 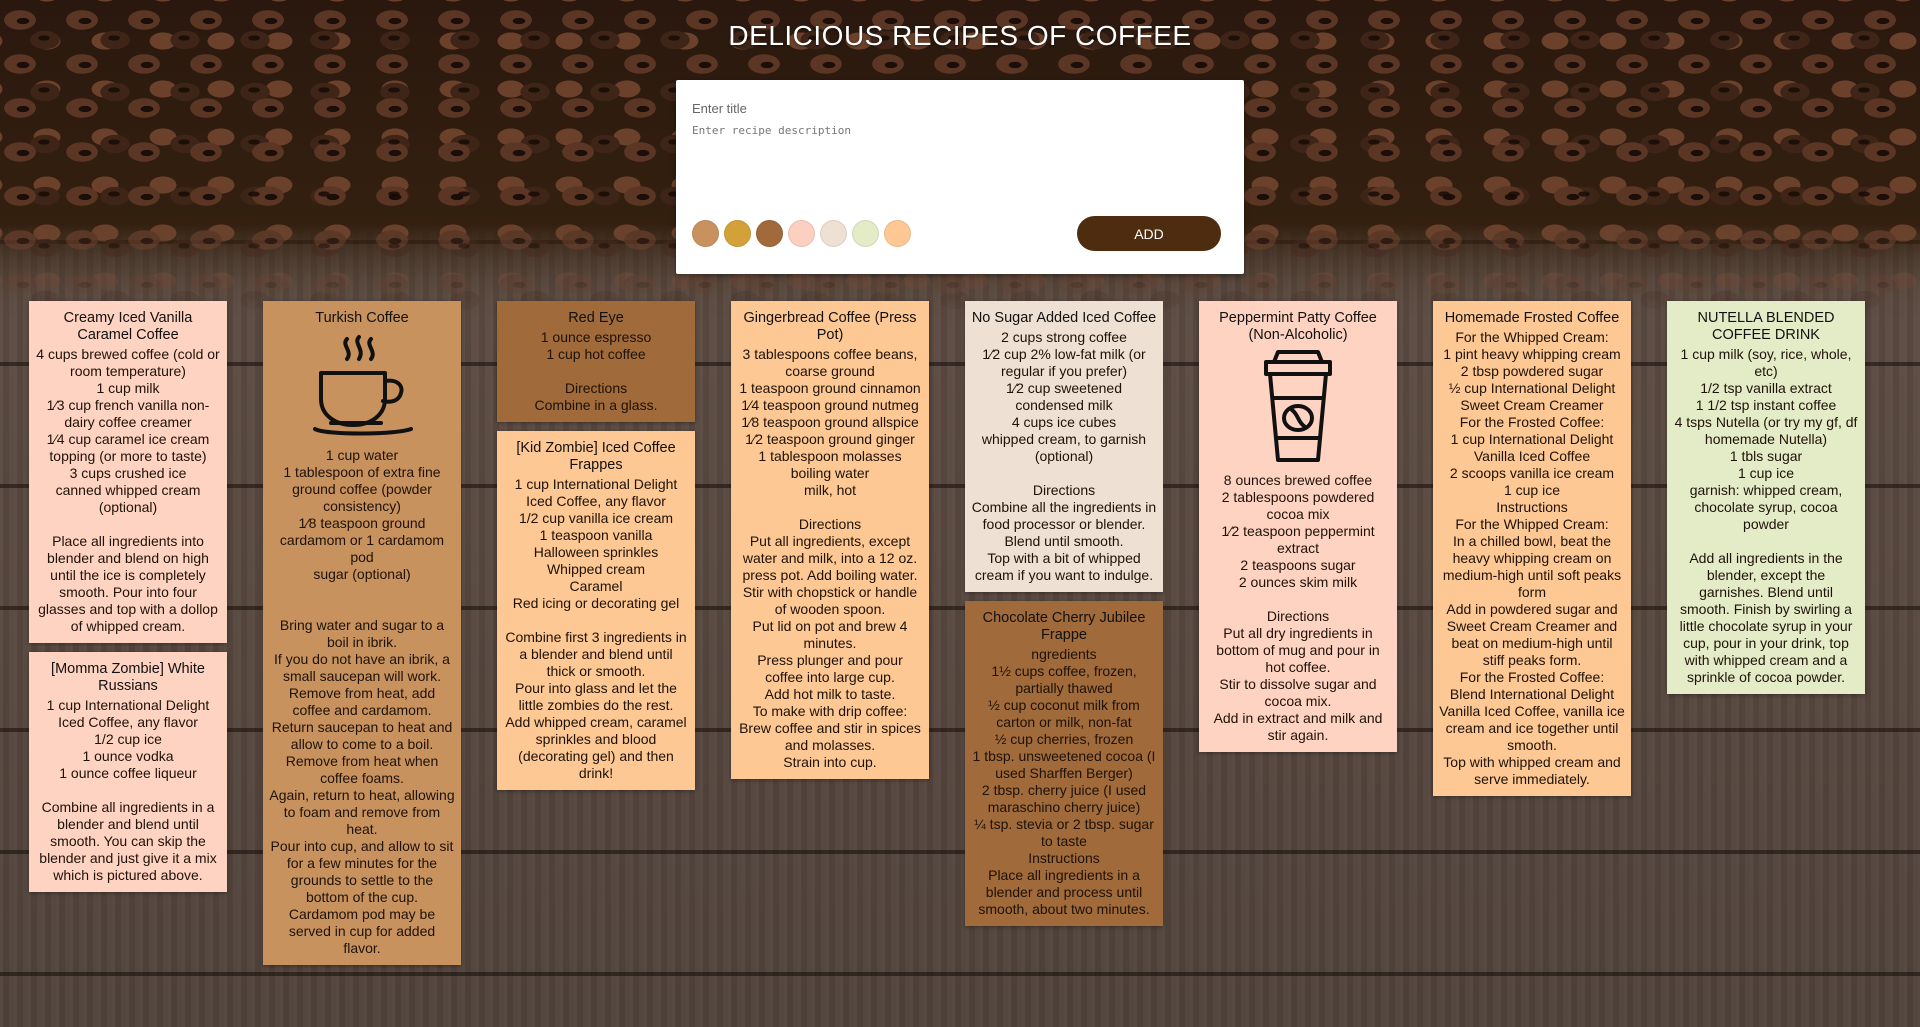 I want to click on recipe-title: Creamy Iced Vanilla Caramel Coffee, so click(x=128, y=326).